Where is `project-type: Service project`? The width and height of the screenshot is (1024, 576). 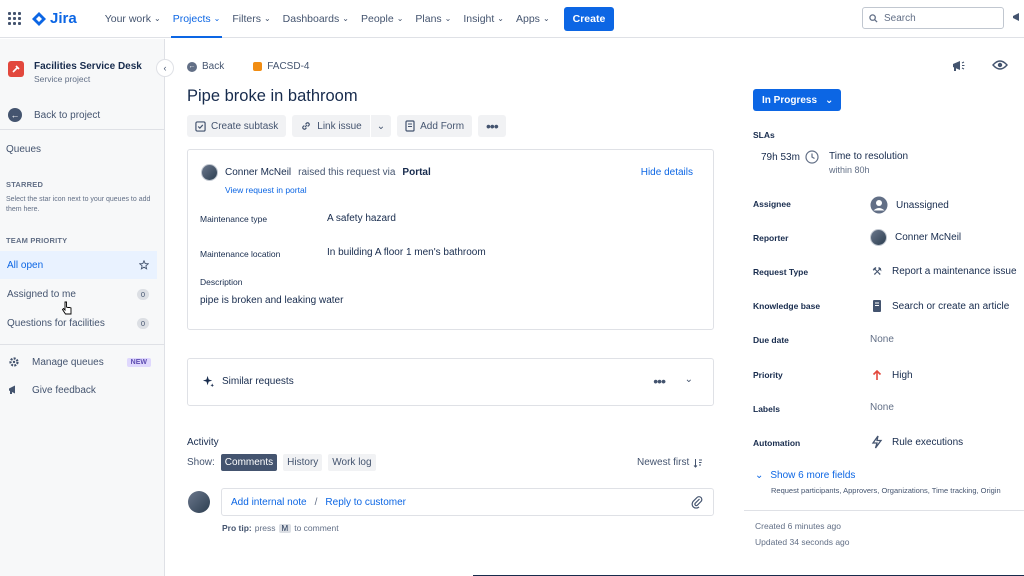 project-type: Service project is located at coordinates (62, 79).